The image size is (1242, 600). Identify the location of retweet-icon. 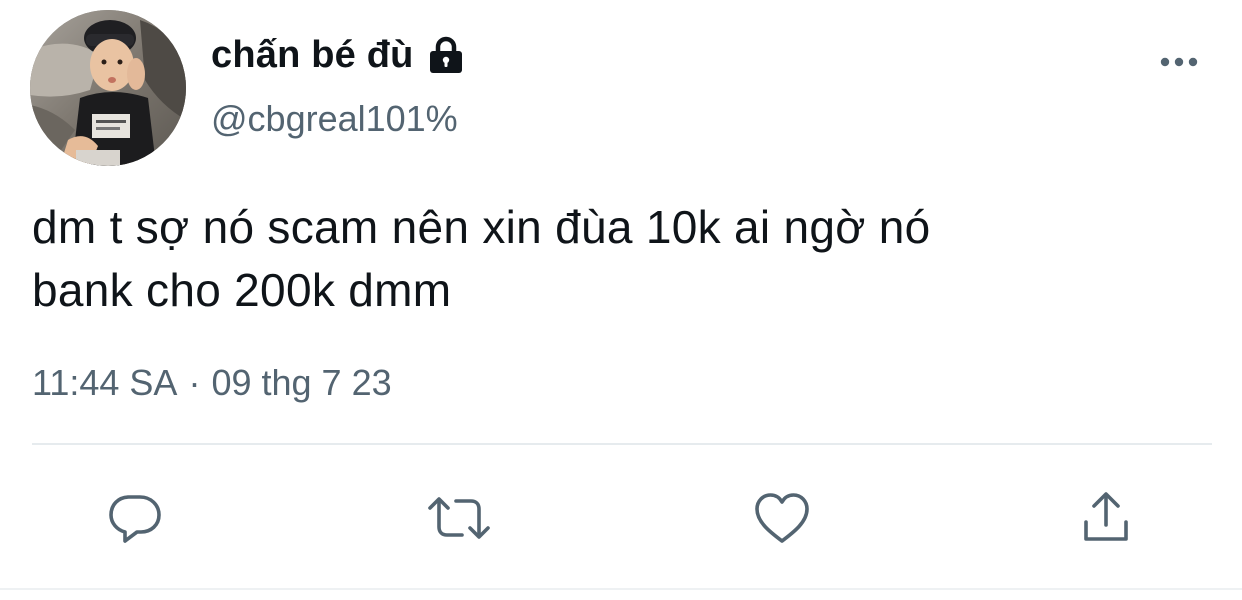
(459, 518).